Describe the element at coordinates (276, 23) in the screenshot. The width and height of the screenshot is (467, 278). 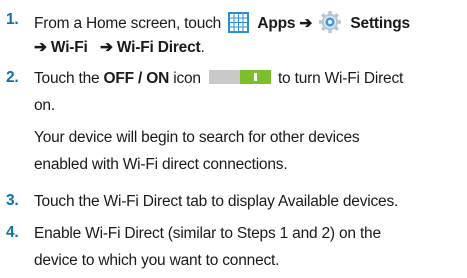
I see `apps-label: Apps` at that location.